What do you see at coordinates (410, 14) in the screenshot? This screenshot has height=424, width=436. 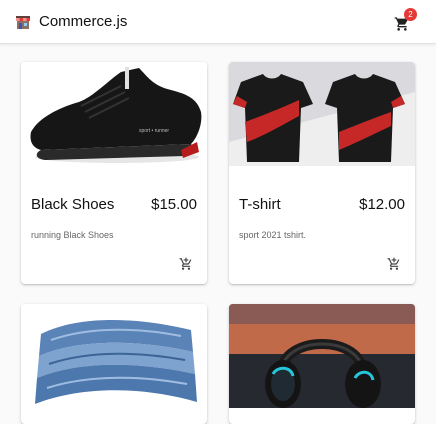 I see `cart-count-badge: 2` at bounding box center [410, 14].